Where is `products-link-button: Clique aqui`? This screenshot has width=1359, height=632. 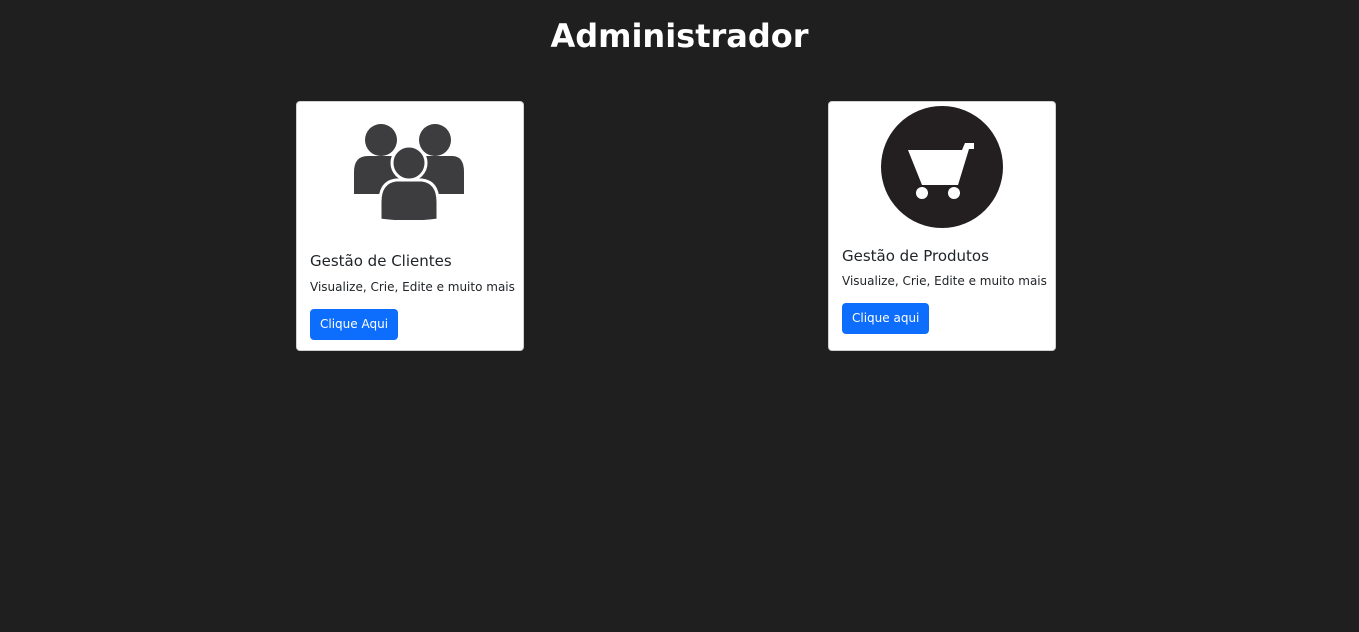 products-link-button: Clique aqui is located at coordinates (886, 318).